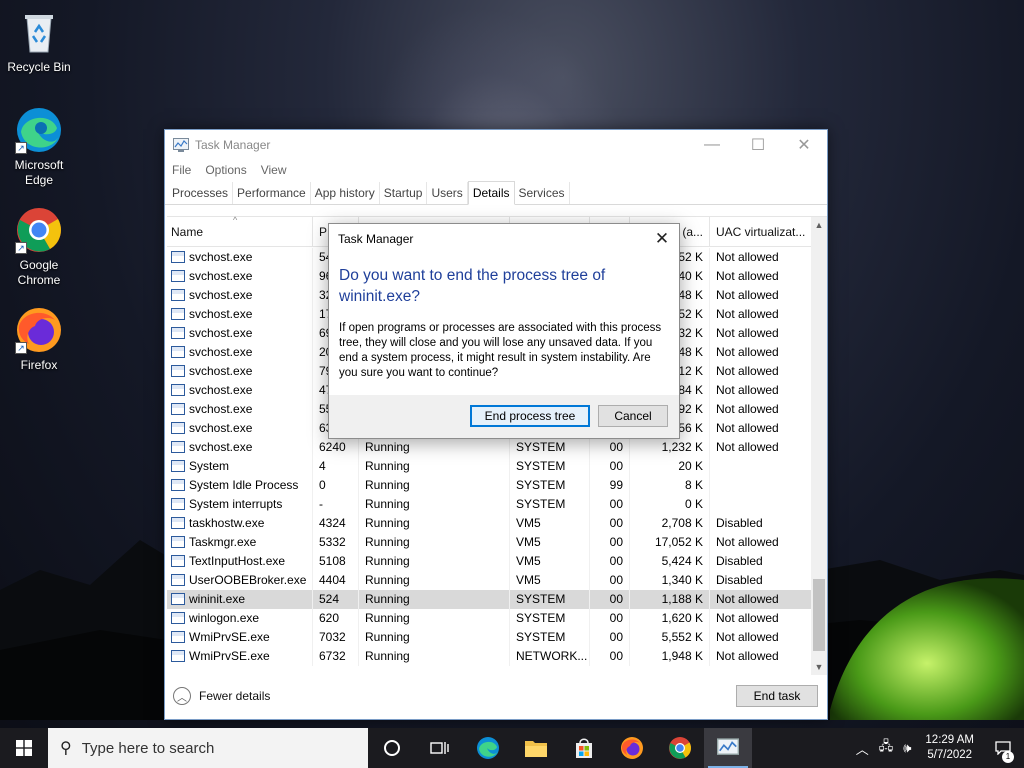  I want to click on tab-details: Details, so click(491, 193).